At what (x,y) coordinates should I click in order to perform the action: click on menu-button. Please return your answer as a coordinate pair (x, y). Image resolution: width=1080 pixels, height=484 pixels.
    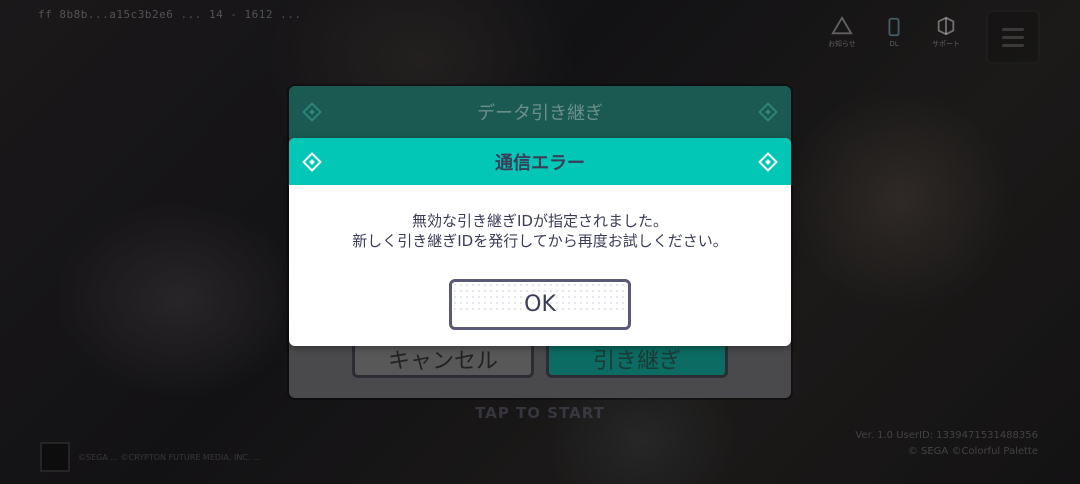
    Looking at the image, I should click on (1013, 37).